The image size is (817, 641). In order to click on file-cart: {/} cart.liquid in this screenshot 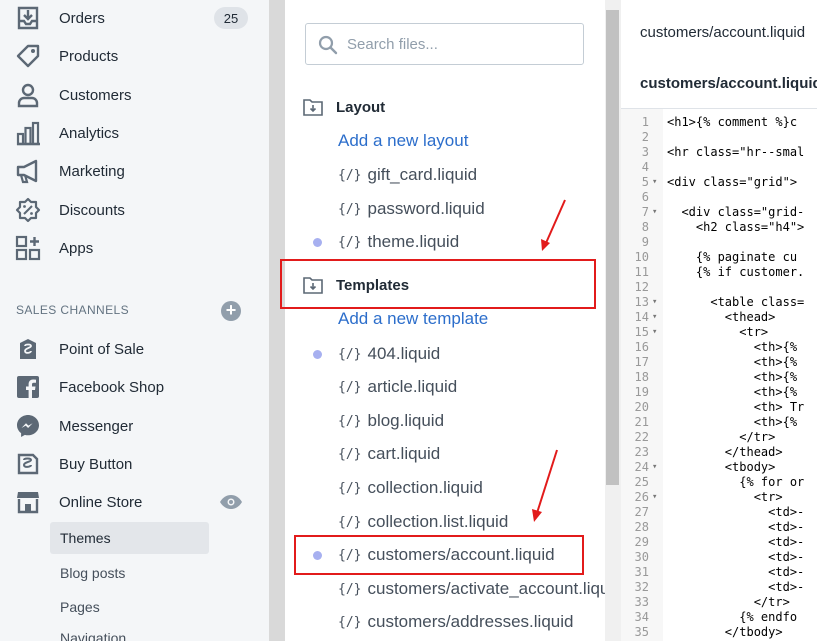, I will do `click(376, 454)`.